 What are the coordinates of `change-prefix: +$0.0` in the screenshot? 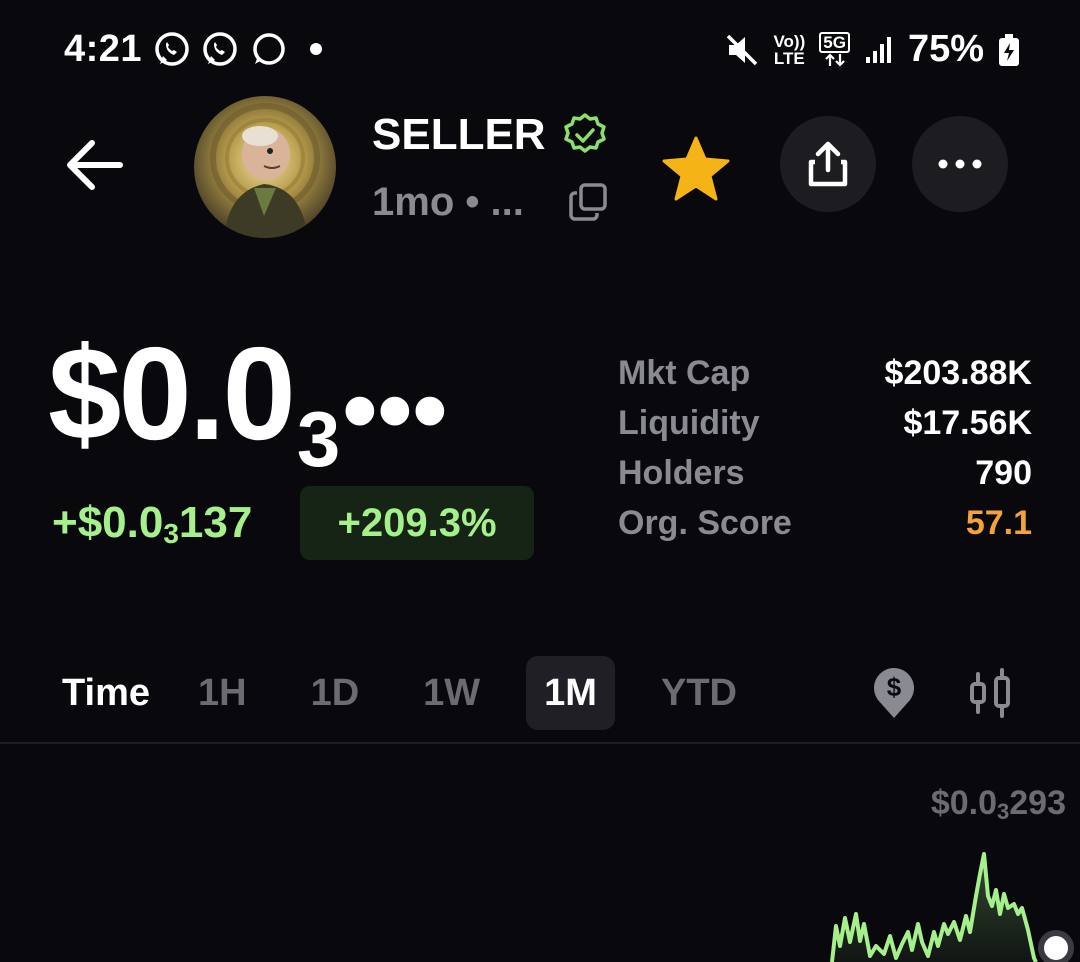 It's located at (108, 522).